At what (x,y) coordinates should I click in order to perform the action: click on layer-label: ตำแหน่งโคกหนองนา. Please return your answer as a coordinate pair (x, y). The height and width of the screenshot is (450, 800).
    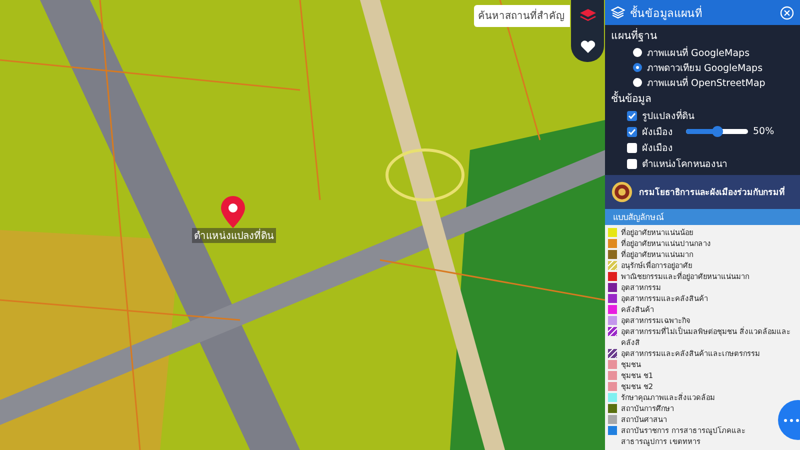
    Looking at the image, I should click on (684, 164).